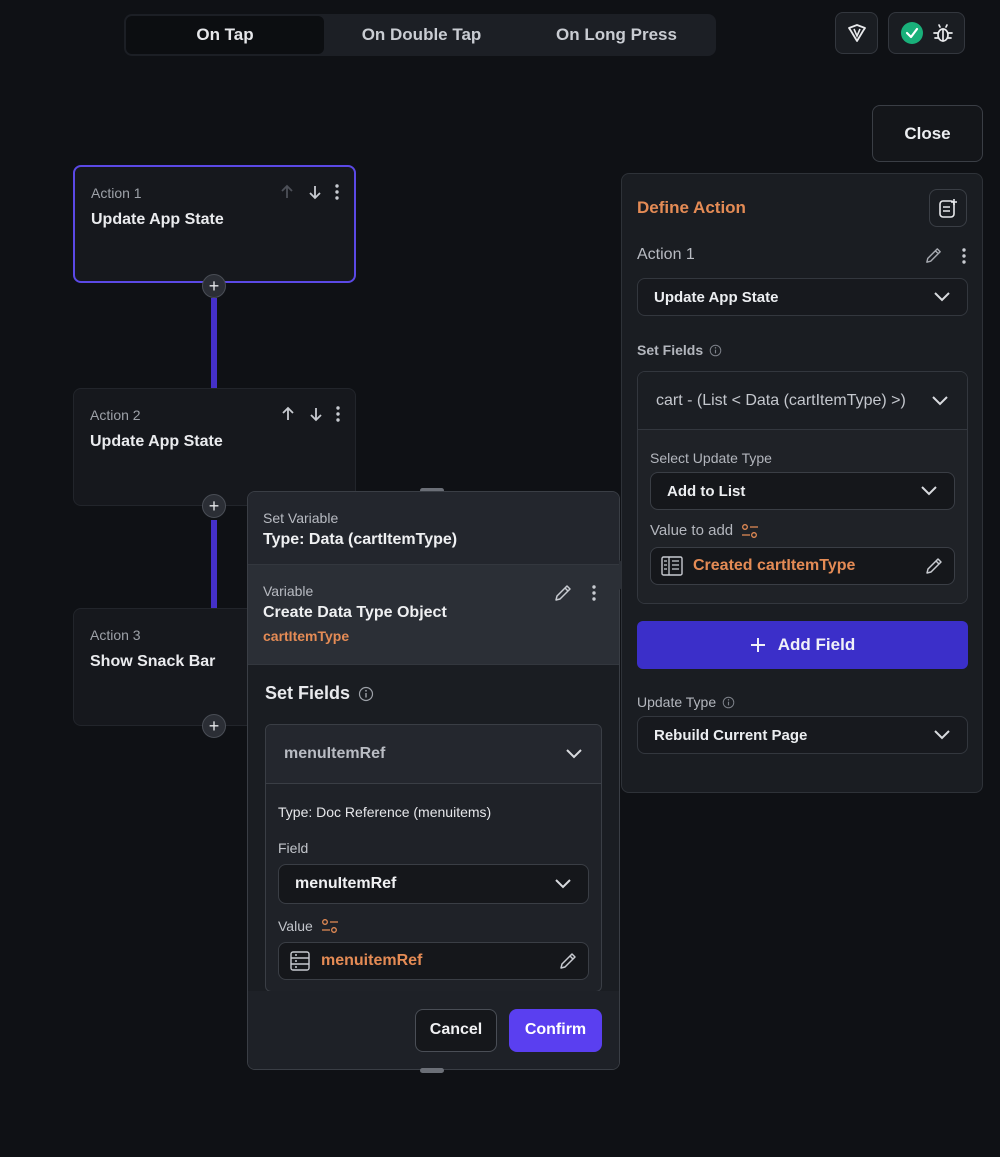  Describe the element at coordinates (692, 530) in the screenshot. I see `value-to-add-label: Value to add` at that location.